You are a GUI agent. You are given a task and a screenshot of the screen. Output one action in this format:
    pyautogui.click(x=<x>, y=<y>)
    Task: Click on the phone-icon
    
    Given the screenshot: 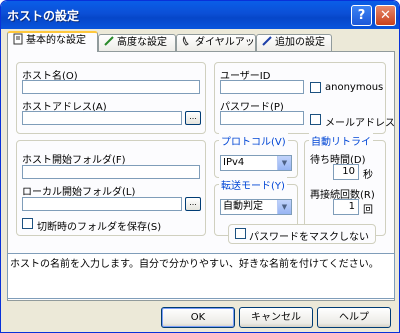 What is the action you would take?
    pyautogui.click(x=185, y=40)
    